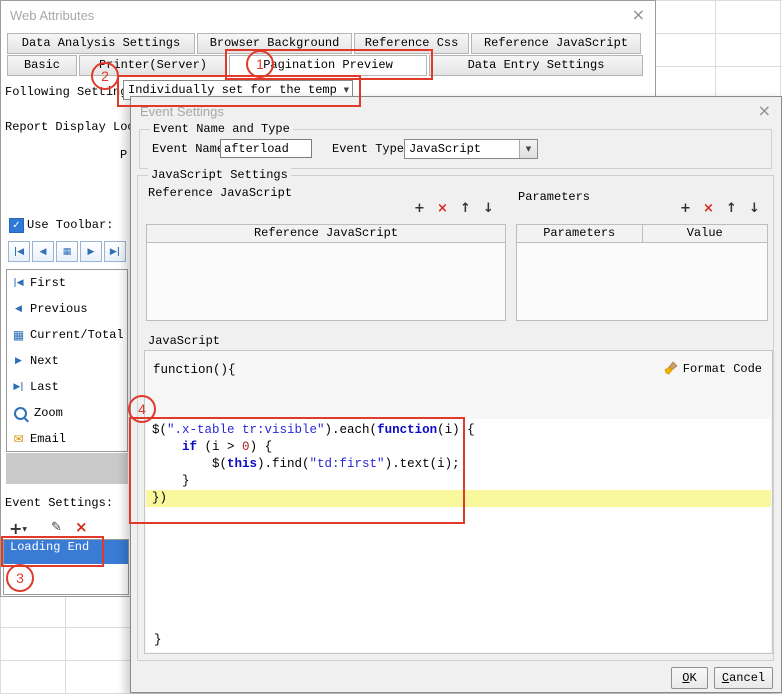 This screenshot has width=782, height=694. Describe the element at coordinates (528, 149) in the screenshot. I see `chevron-down-icon: ▼` at that location.